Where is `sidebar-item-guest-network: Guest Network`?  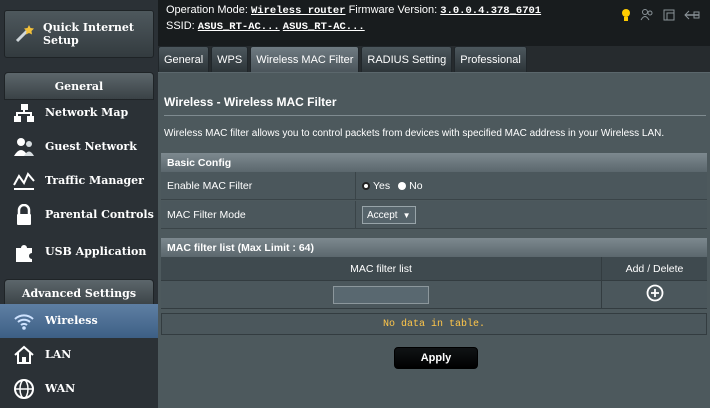
sidebar-item-guest-network: Guest Network is located at coordinates (79, 147).